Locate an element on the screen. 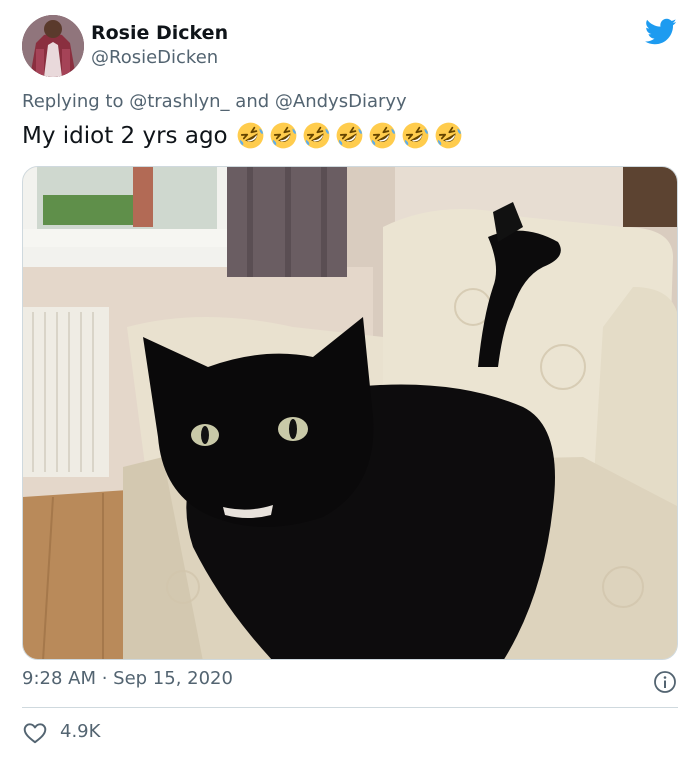  replying-prefix: Replying to is located at coordinates (73, 101).